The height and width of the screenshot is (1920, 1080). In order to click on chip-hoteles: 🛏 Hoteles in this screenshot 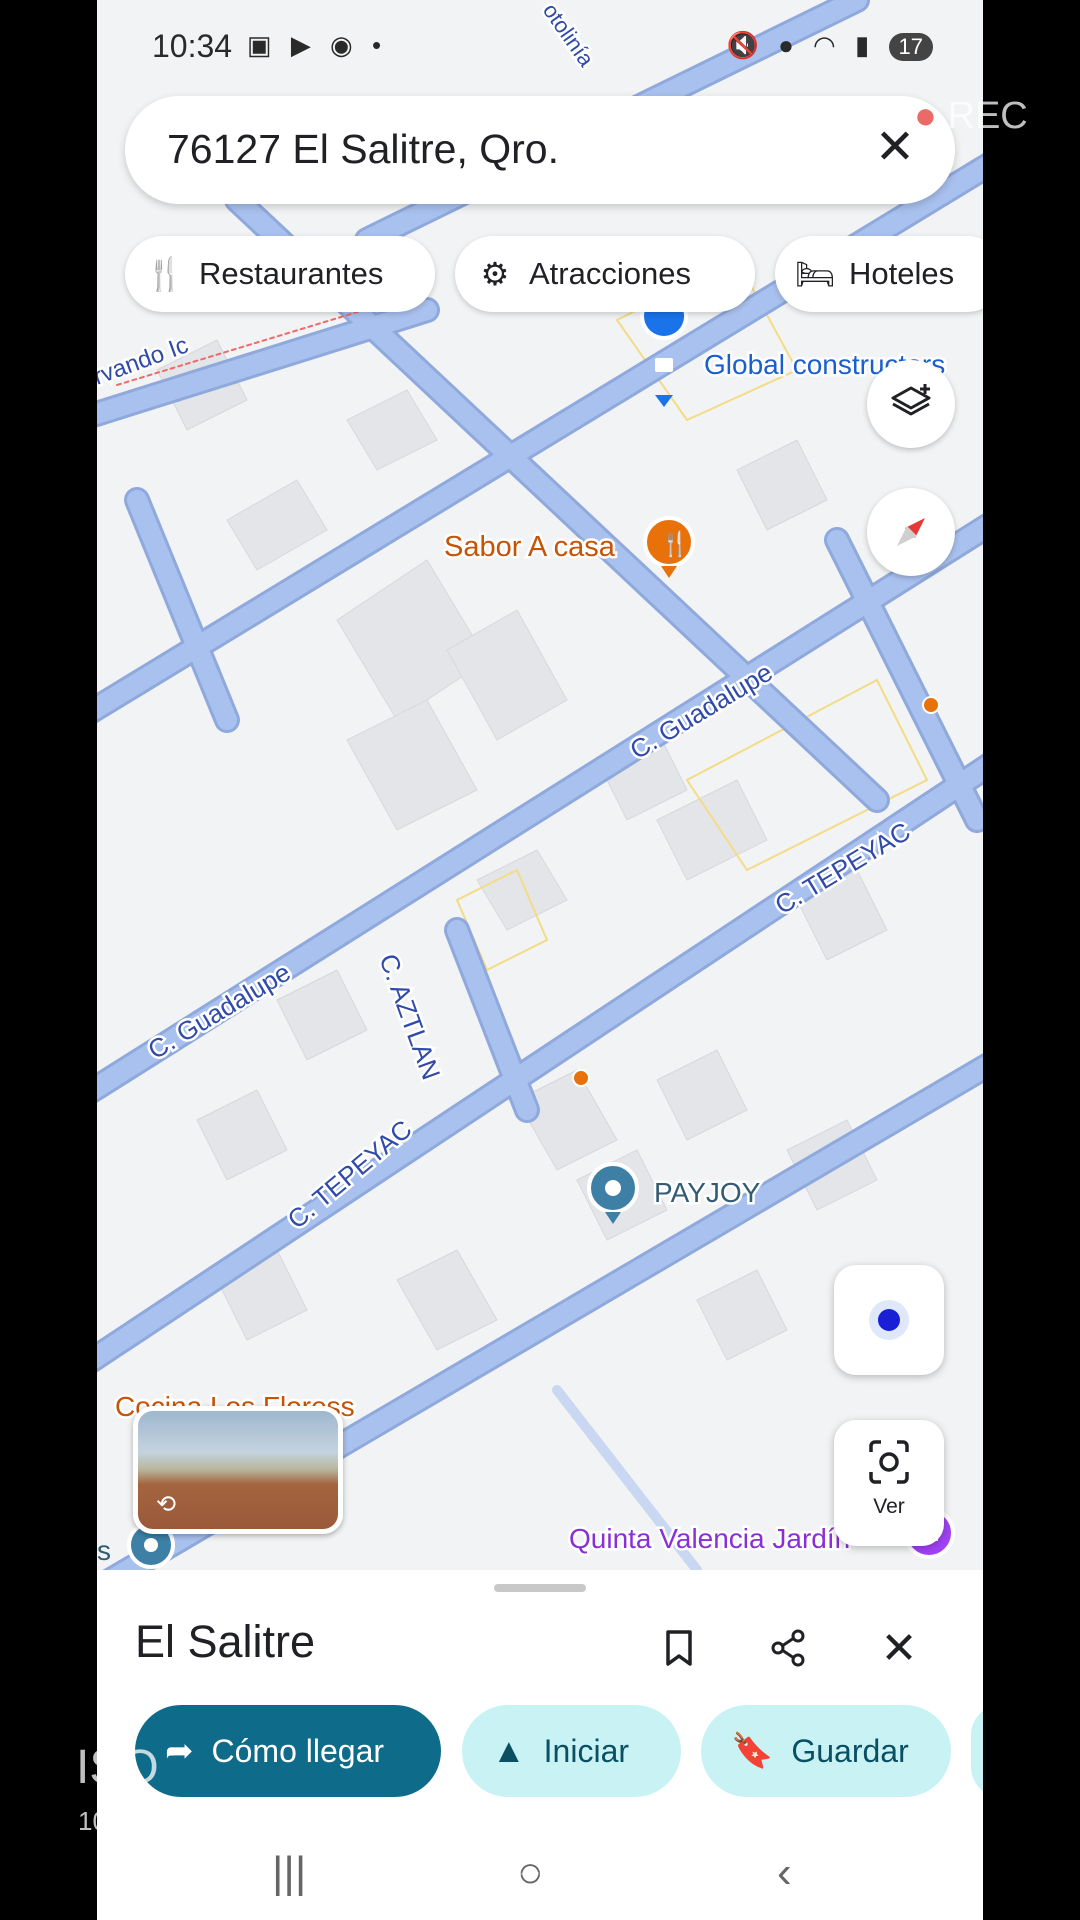, I will do `click(879, 274)`.